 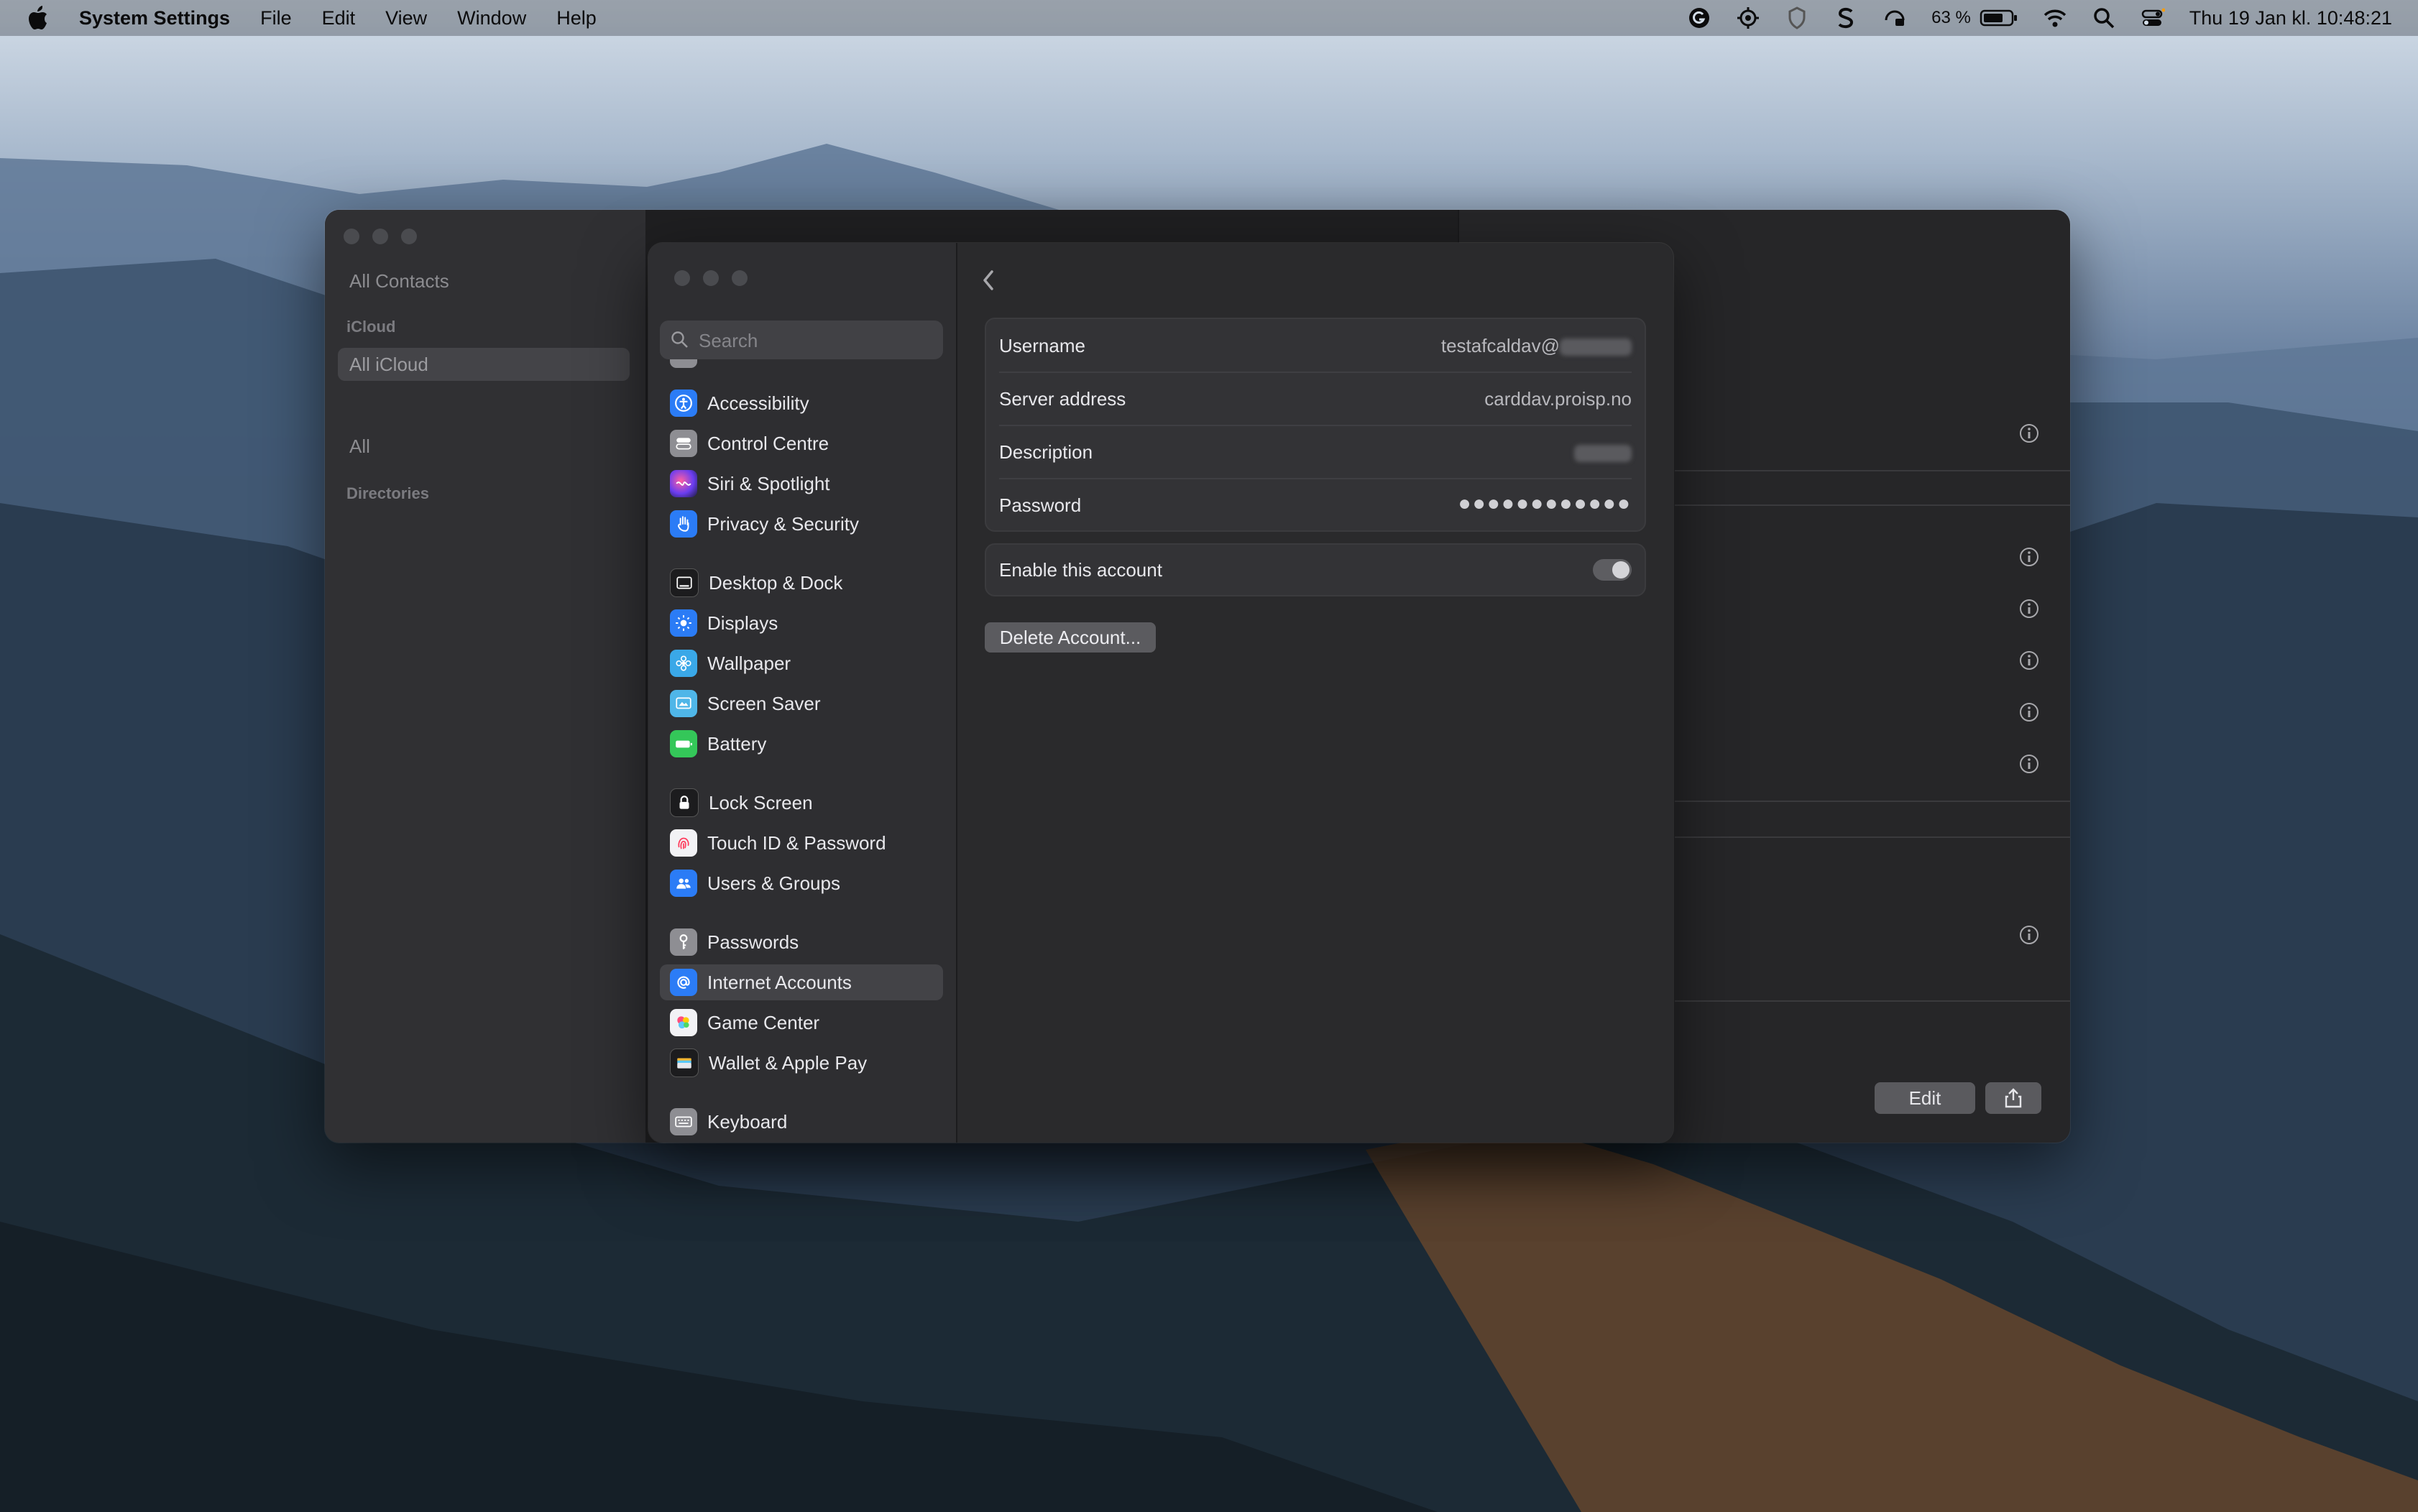 I want to click on sidebar-item-privacy-security: Privacy & Security, so click(x=801, y=524).